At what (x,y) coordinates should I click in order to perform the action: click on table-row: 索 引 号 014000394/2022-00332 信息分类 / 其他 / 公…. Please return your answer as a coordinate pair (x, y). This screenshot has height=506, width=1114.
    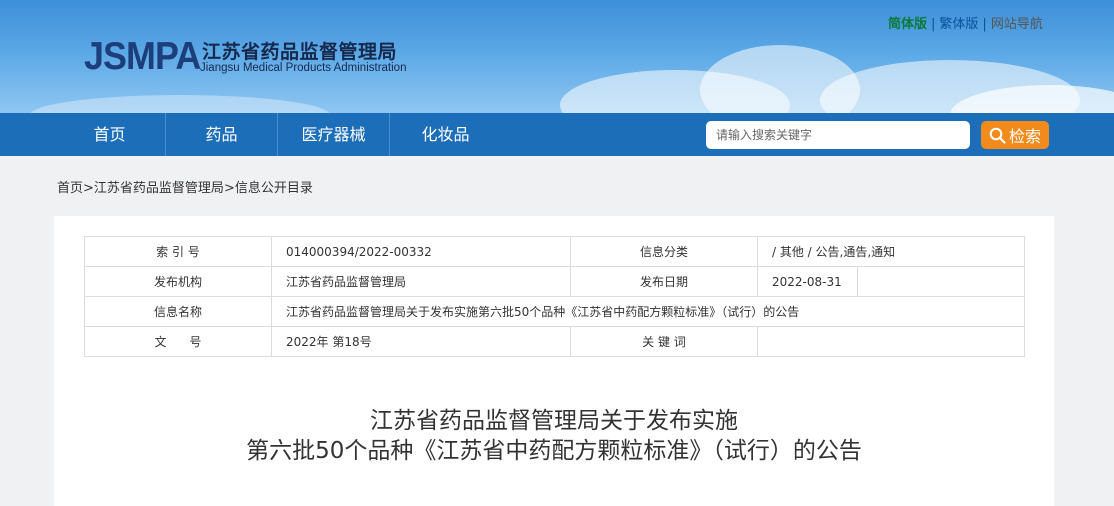
    Looking at the image, I should click on (555, 251).